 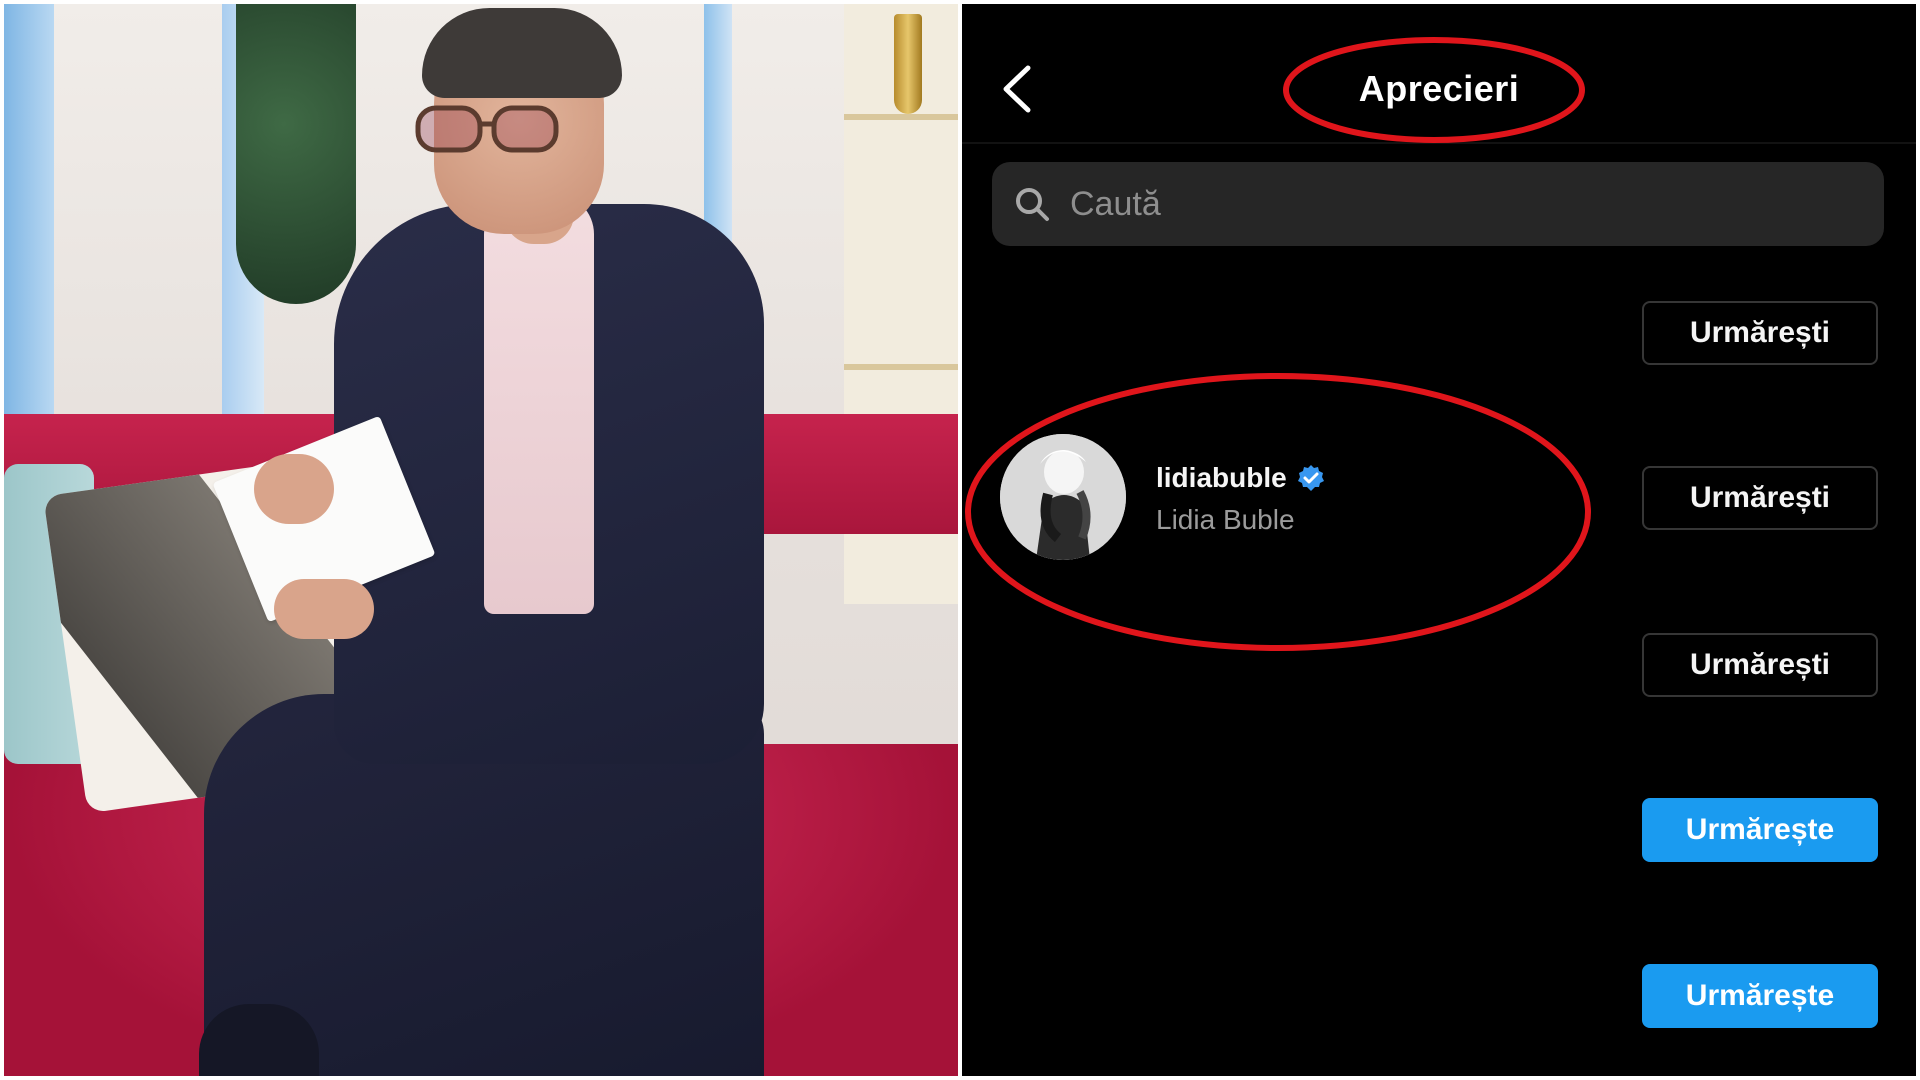 I want to click on username-text: lidiabuble, so click(x=1221, y=477).